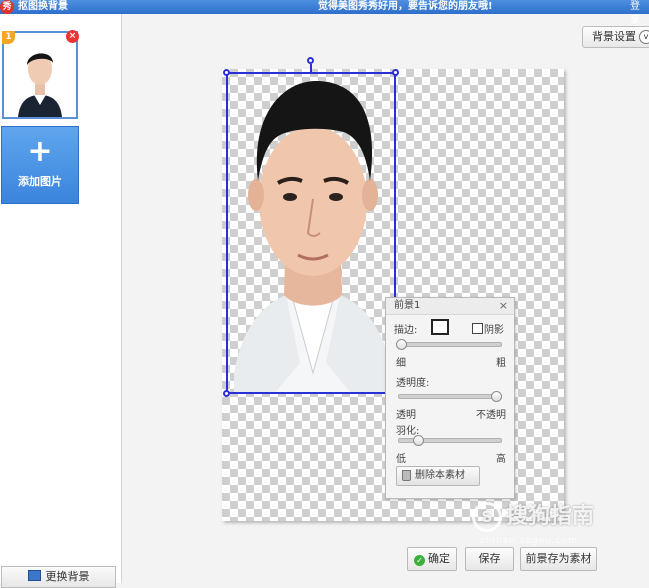 This screenshot has width=649, height=588. I want to click on portrait-thumbnail-image, so click(40, 75).